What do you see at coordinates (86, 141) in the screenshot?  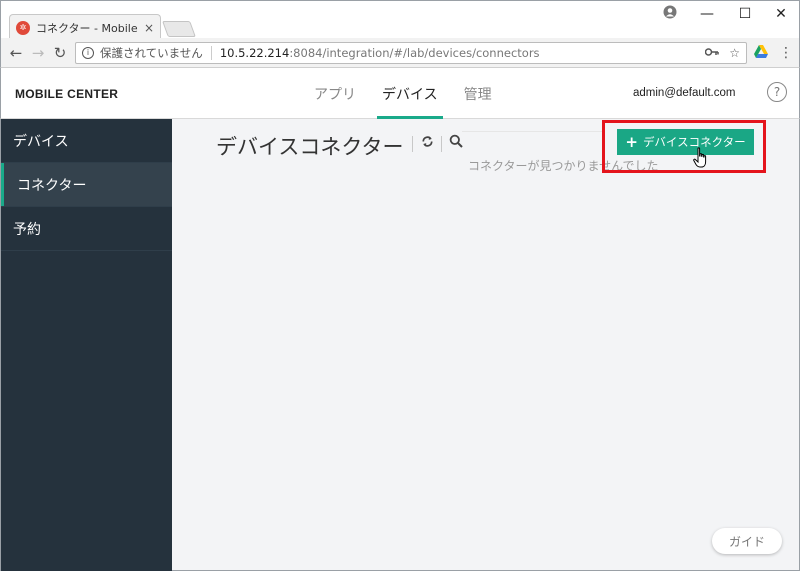 I see `sidebar-item-devices: デバイス` at bounding box center [86, 141].